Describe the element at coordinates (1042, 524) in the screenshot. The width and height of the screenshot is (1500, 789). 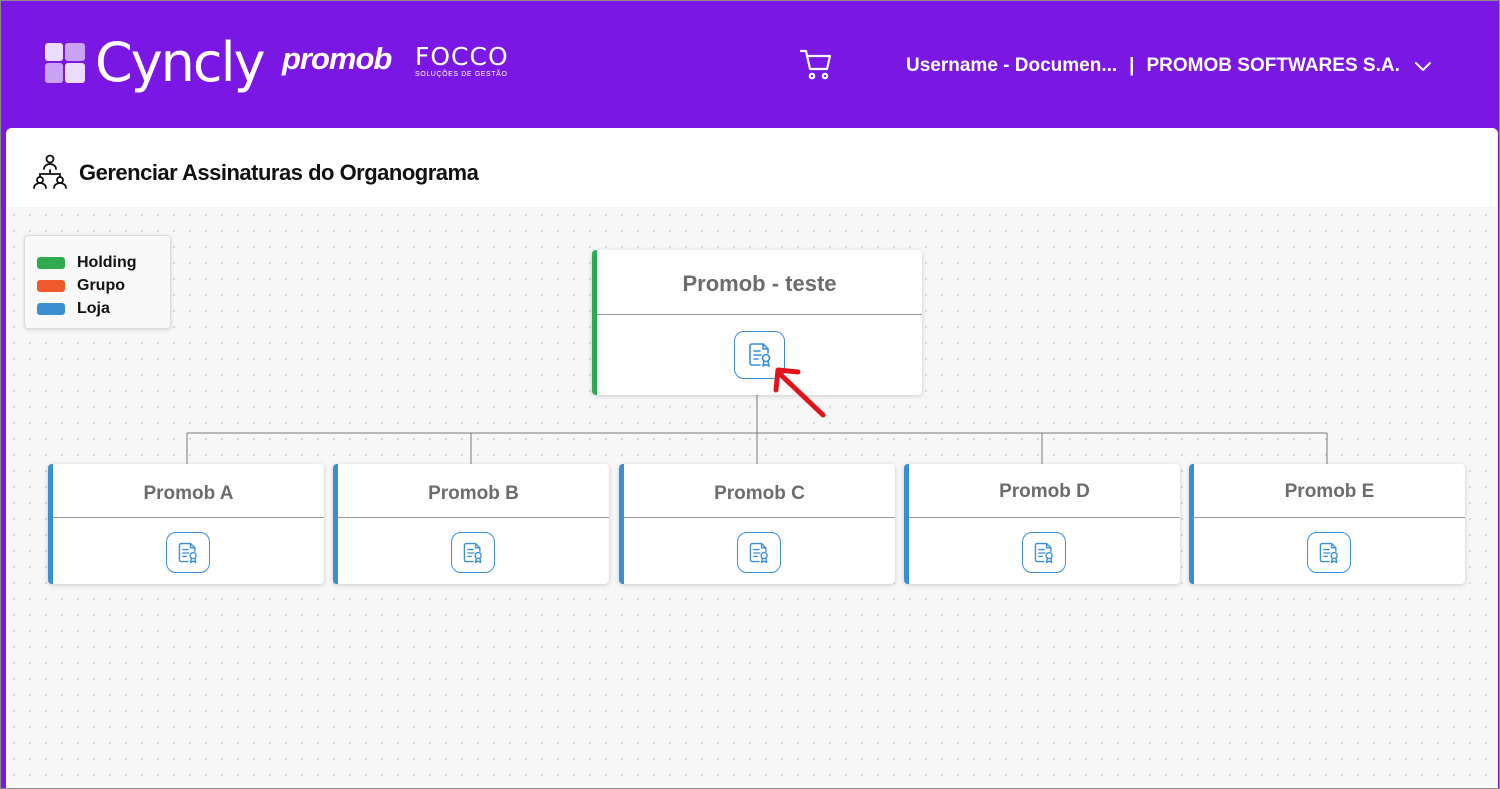
I see `org-node-child: Promob D` at that location.